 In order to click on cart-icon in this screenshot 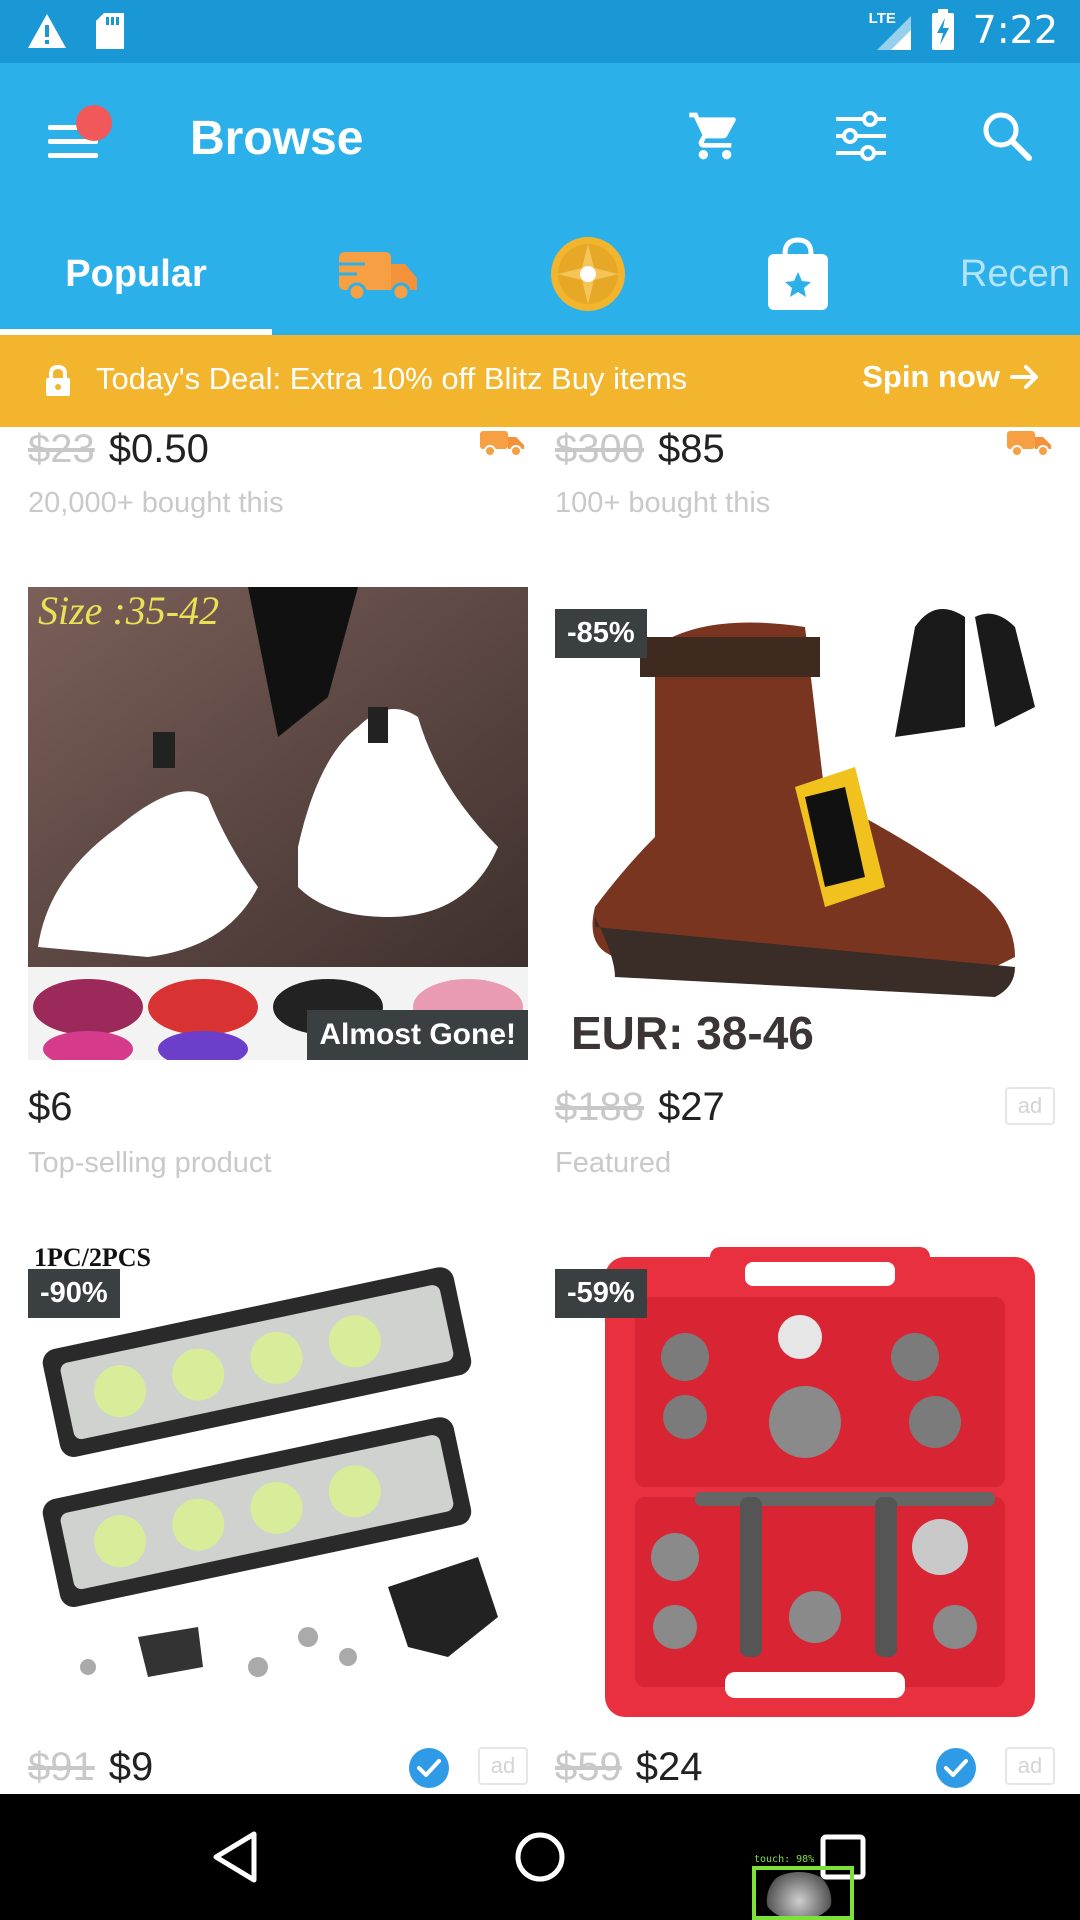, I will do `click(712, 136)`.